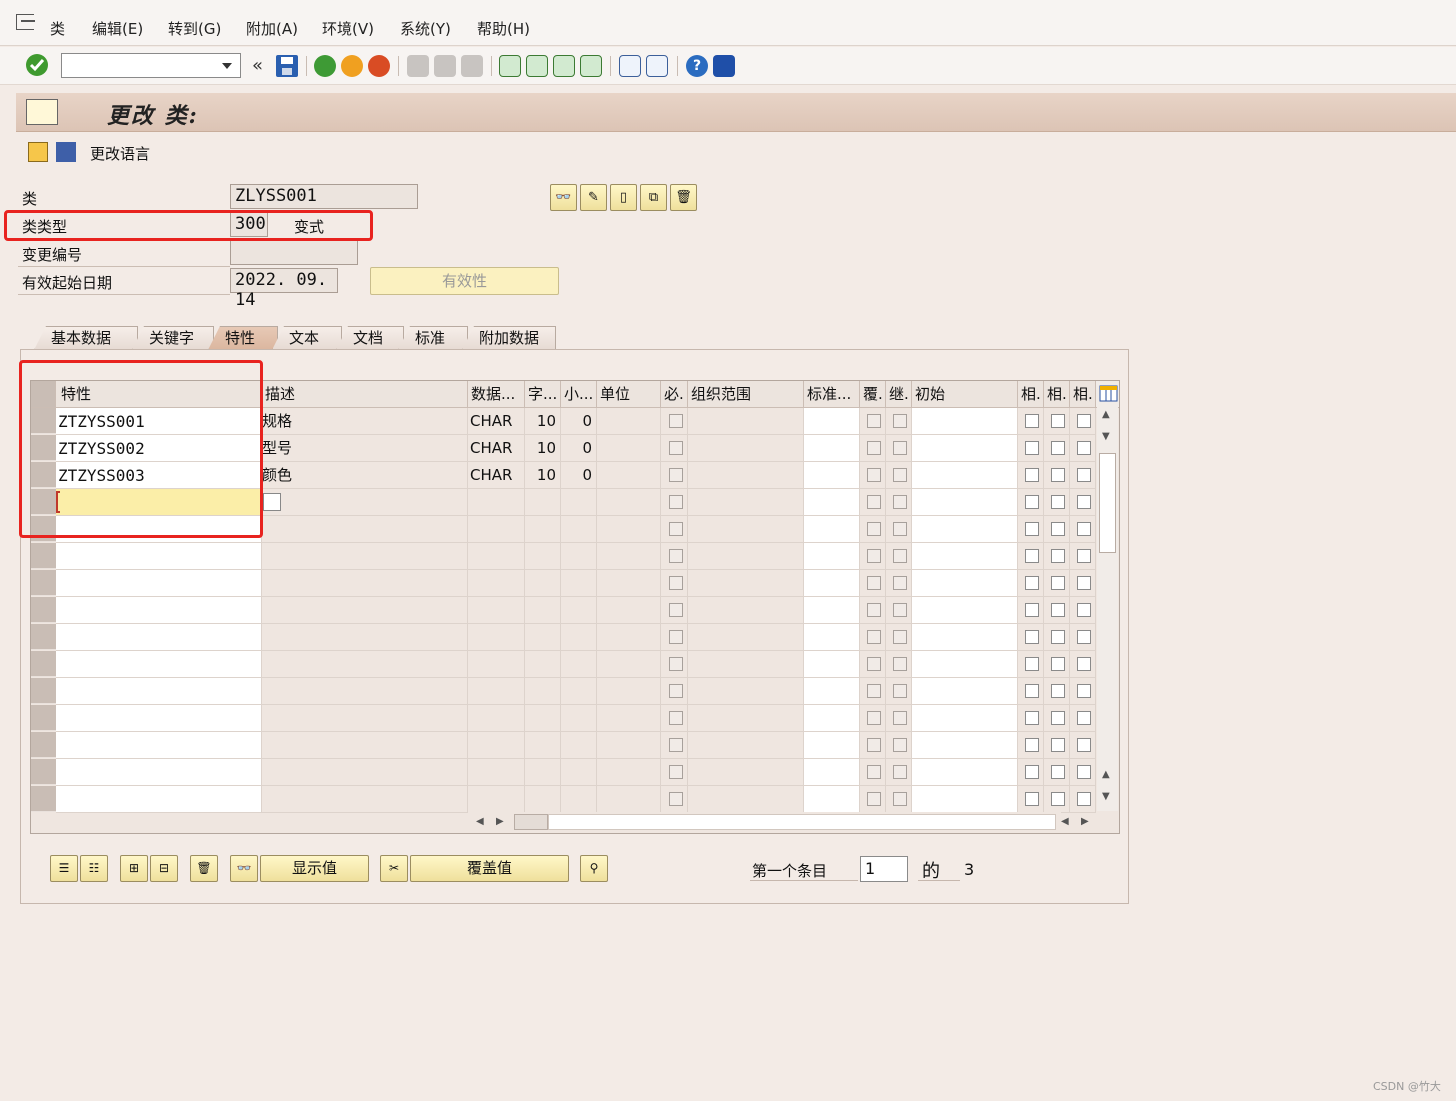 Image resolution: width=1456 pixels, height=1101 pixels. Describe the element at coordinates (884, 869) in the screenshot. I see `first-entry-input: 1` at that location.